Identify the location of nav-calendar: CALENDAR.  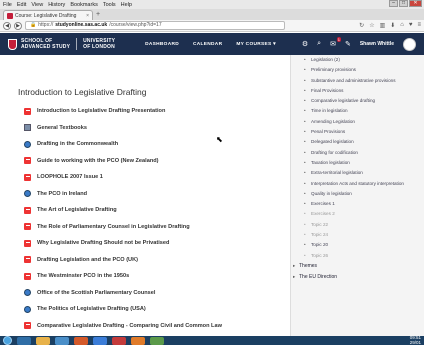
(207, 44).